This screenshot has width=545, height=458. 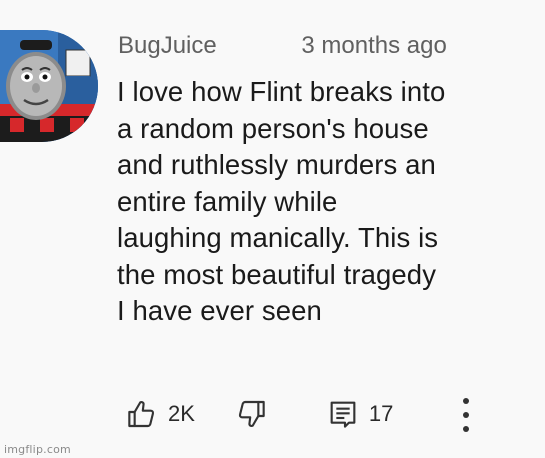 What do you see at coordinates (360, 414) in the screenshot?
I see `replies-button: 17` at bounding box center [360, 414].